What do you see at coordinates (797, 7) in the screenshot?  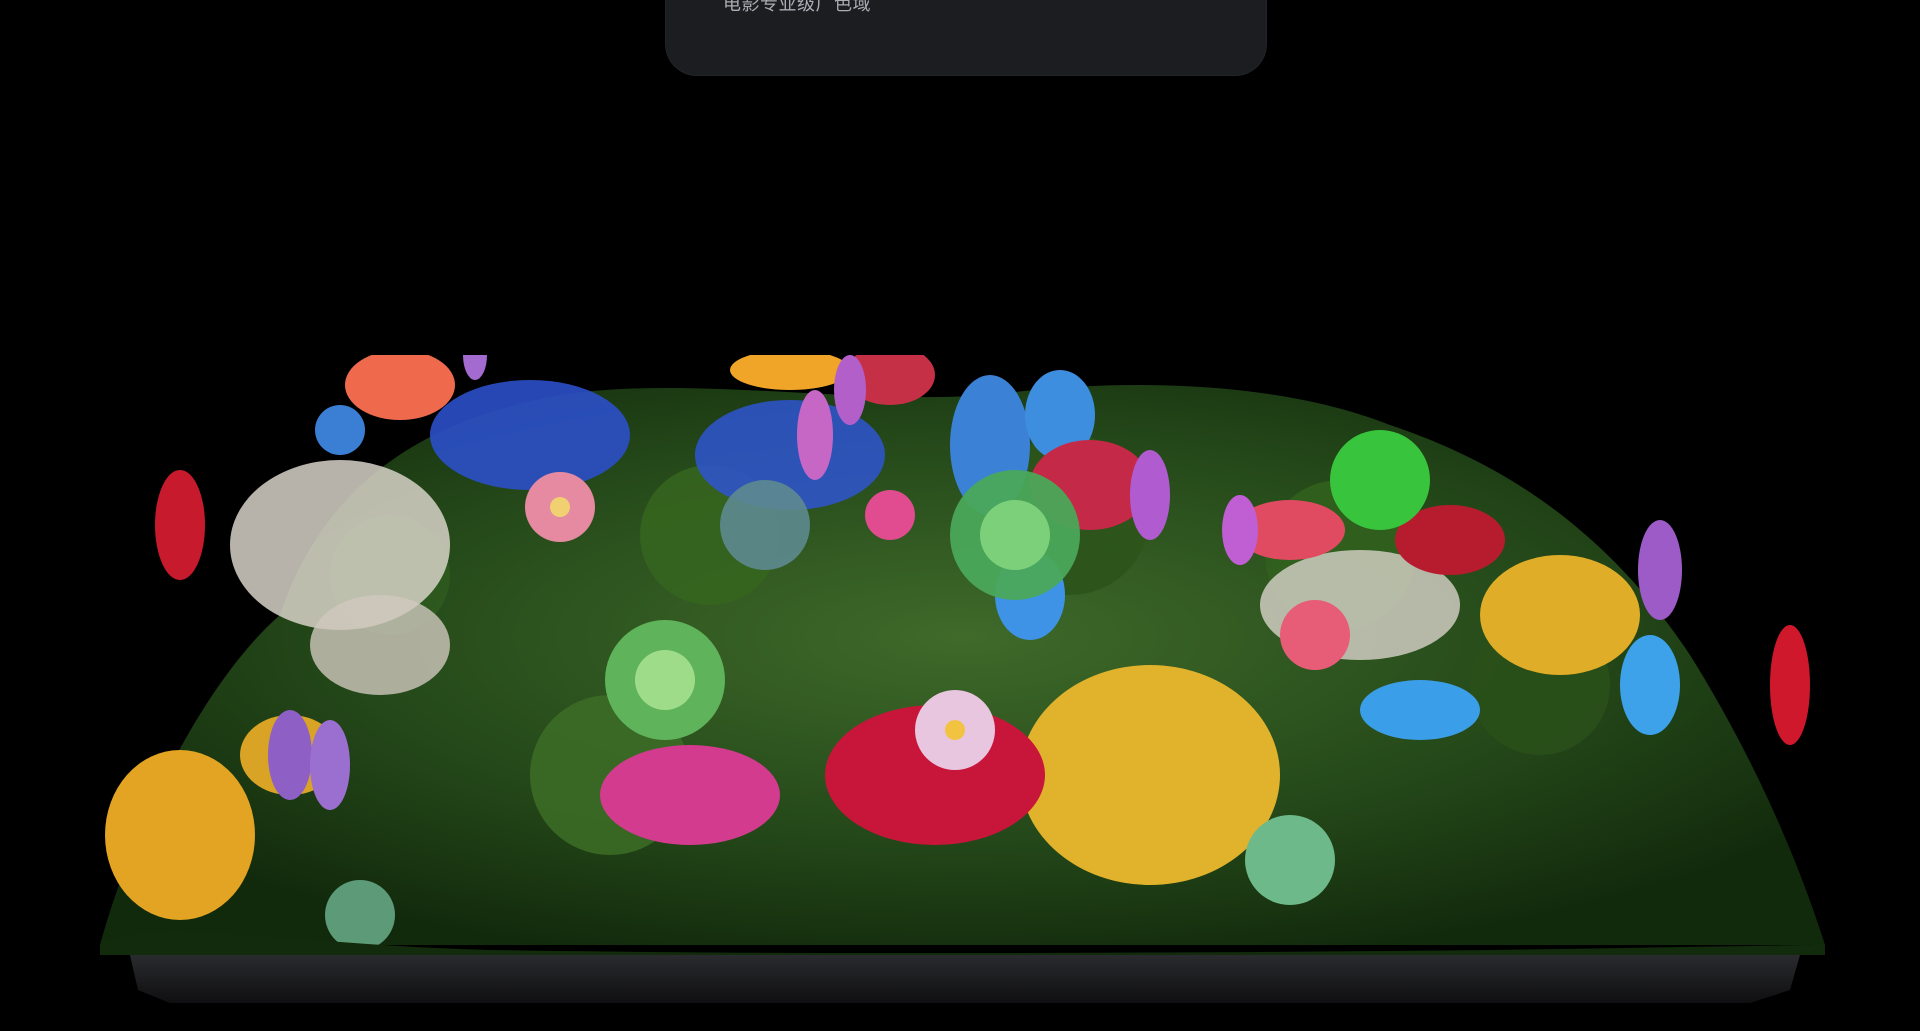 I see `caption-text: 电影专业级广色域` at bounding box center [797, 7].